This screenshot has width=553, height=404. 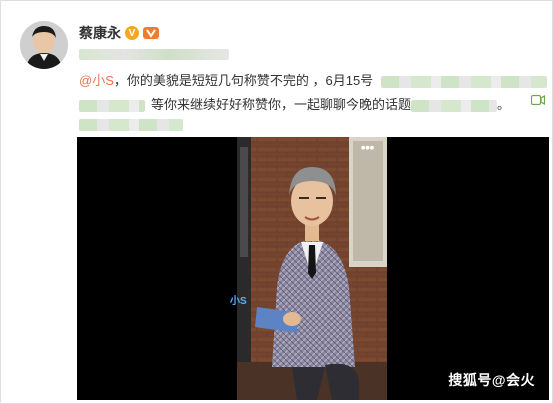 I want to click on author-avatar, so click(x=44, y=45).